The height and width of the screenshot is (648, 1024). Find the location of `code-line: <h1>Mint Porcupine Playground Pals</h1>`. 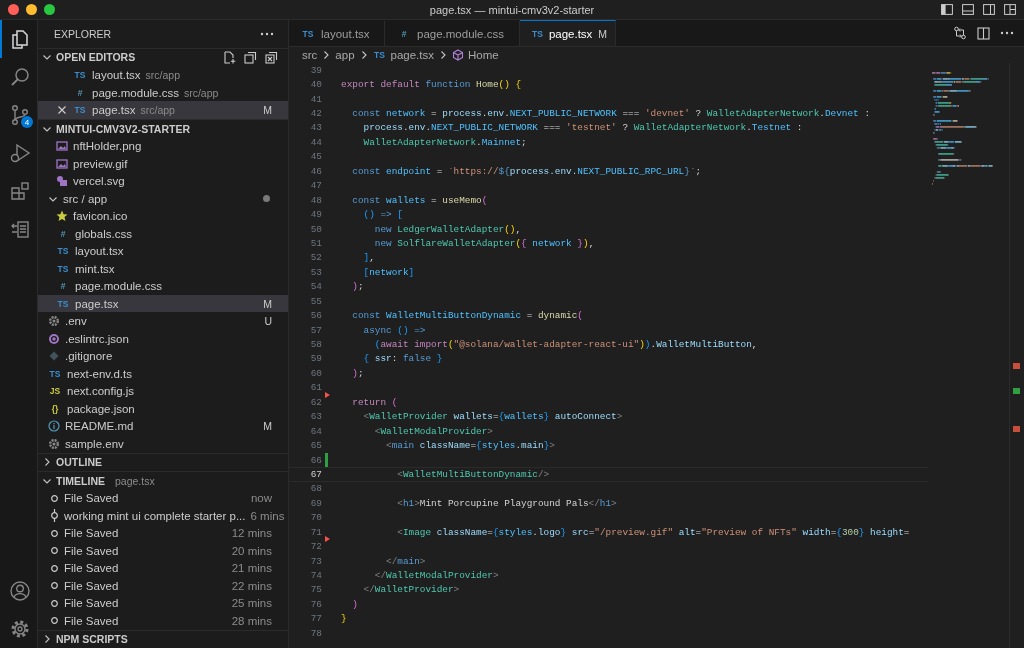

code-line: <h1>Mint Porcupine Playground Pals</h1> is located at coordinates (506, 503).